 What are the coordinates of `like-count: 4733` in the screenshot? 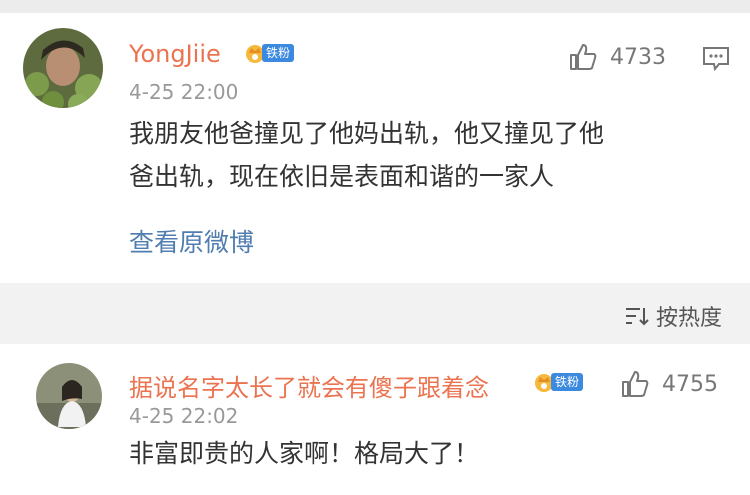 It's located at (638, 57).